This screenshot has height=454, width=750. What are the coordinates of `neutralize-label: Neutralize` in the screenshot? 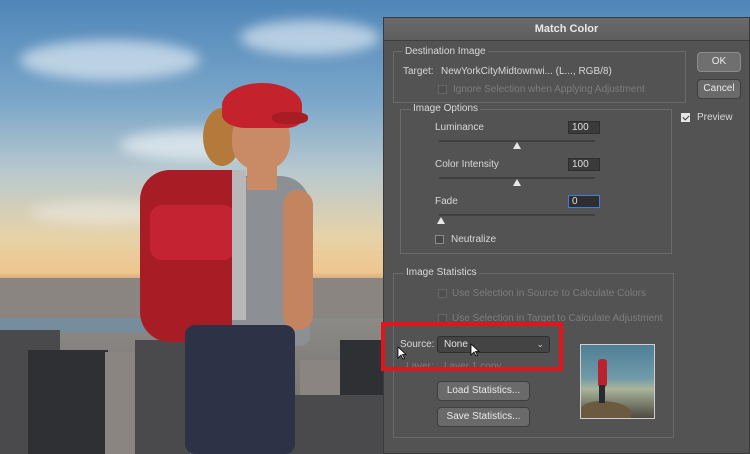 It's located at (474, 239).